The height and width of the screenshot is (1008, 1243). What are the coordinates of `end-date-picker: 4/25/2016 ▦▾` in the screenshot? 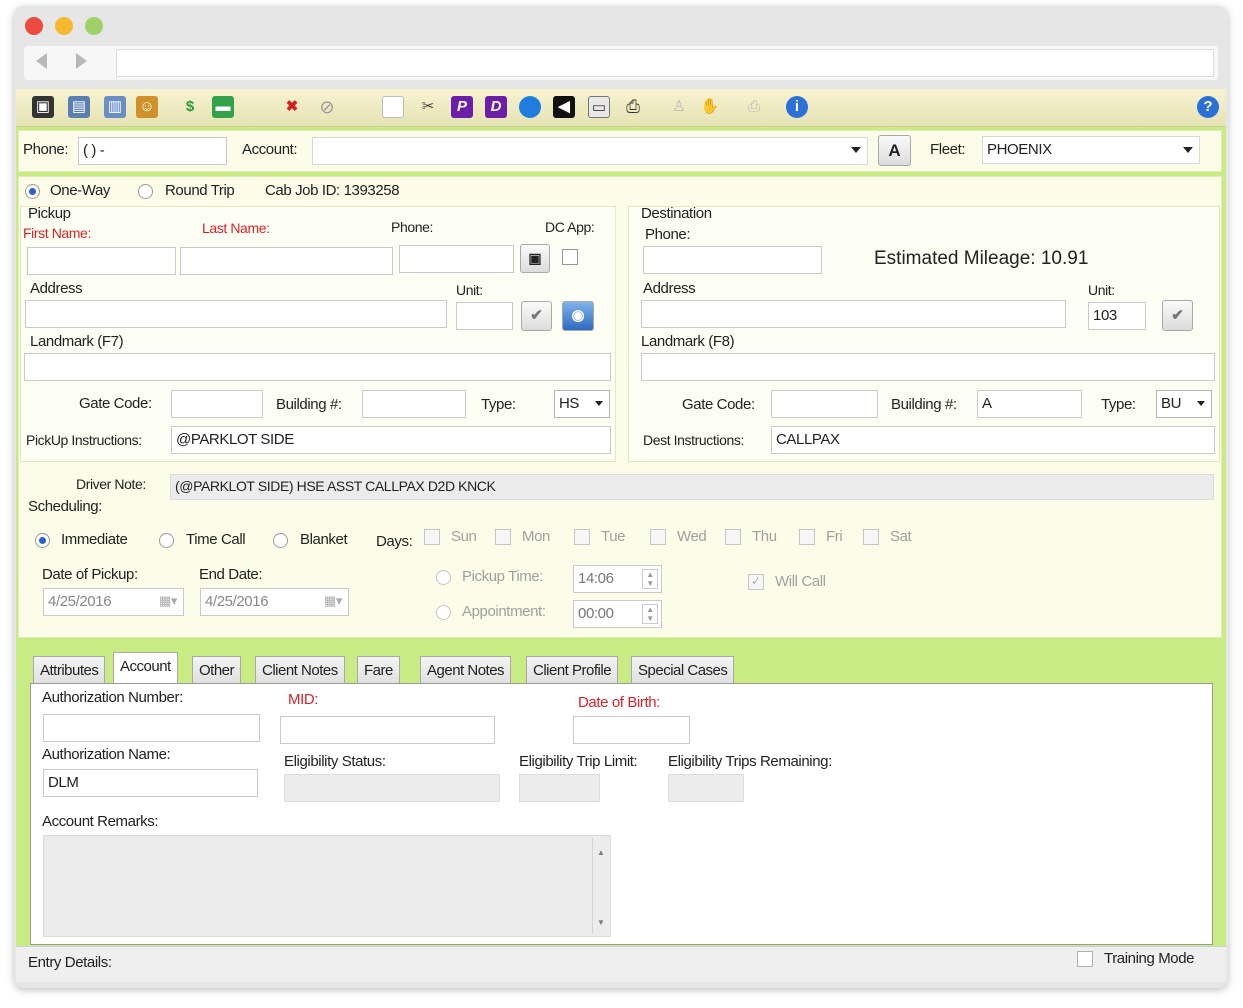 It's located at (274, 602).